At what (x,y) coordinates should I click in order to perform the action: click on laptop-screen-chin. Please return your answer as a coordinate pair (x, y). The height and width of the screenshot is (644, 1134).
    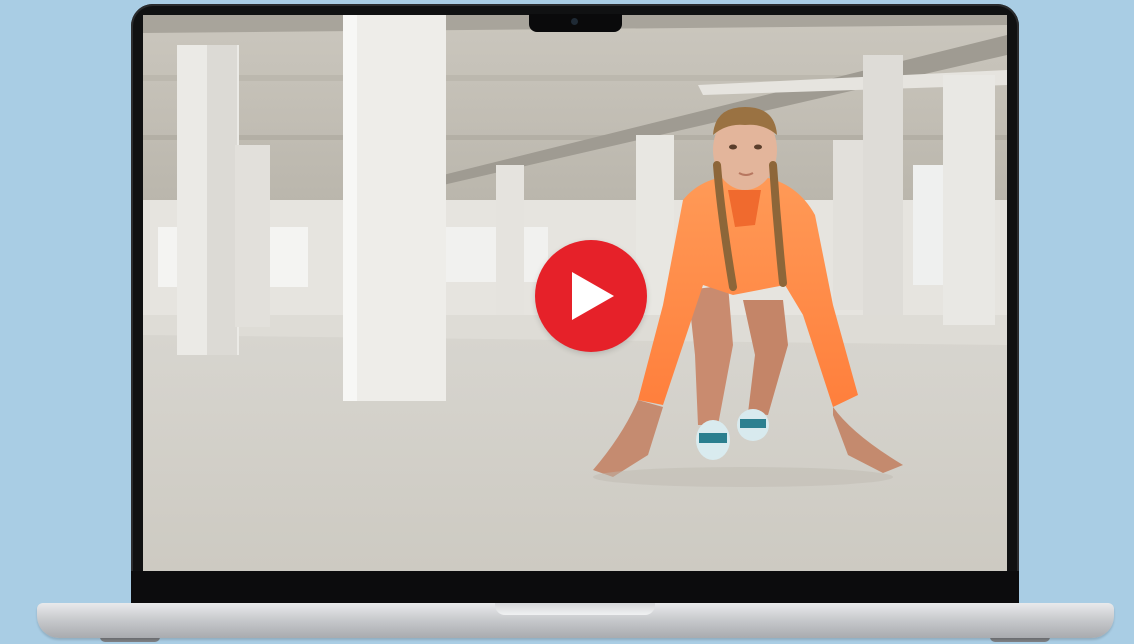
    Looking at the image, I should click on (575, 587).